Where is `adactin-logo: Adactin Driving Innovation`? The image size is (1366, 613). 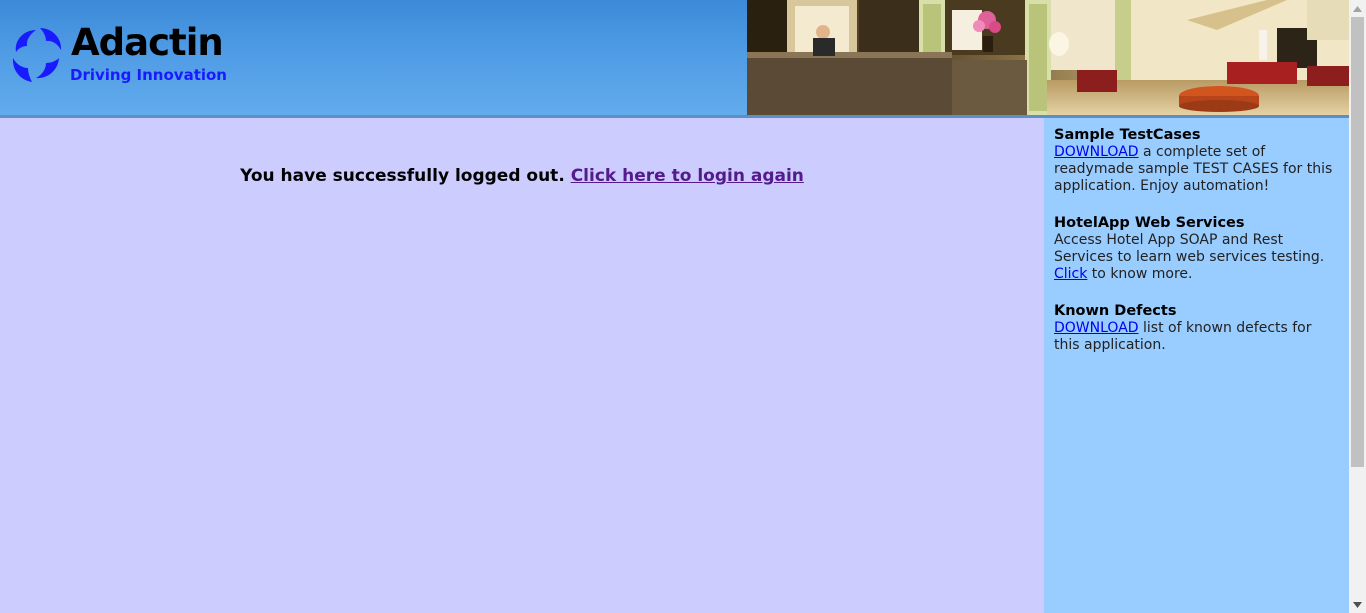
adactin-logo: Adactin Driving Innovation is located at coordinates (125, 54).